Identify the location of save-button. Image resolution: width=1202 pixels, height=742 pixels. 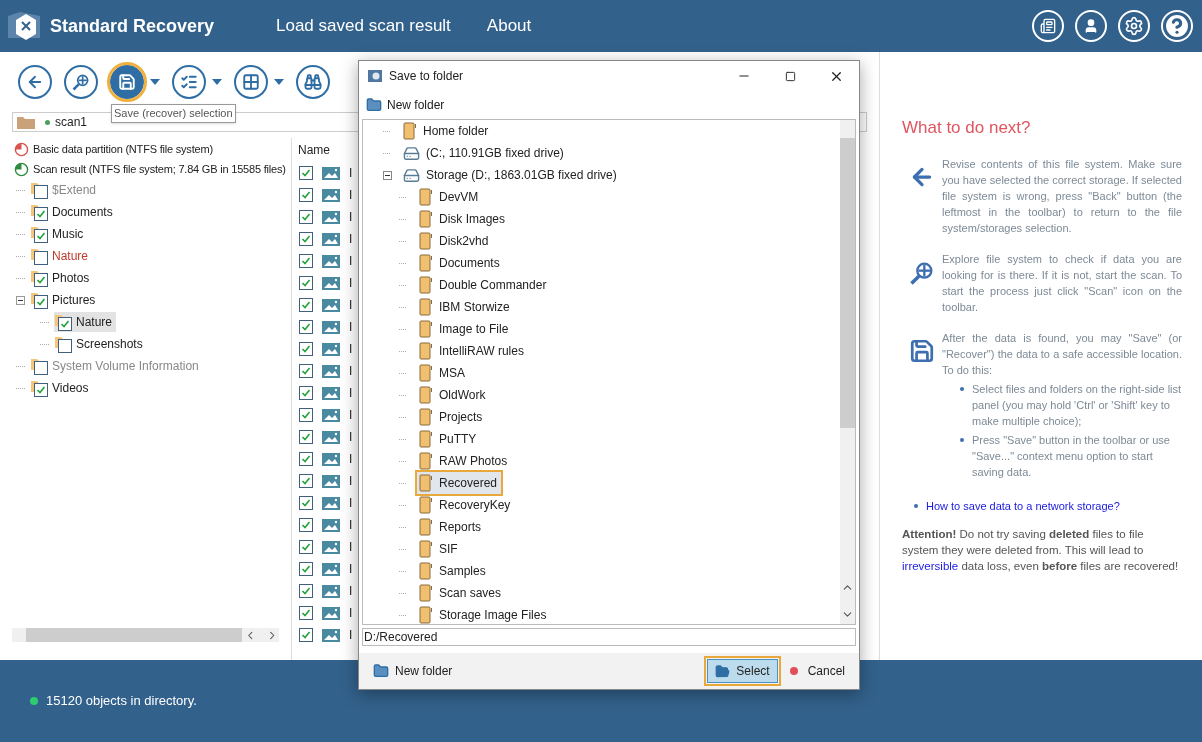
(127, 82).